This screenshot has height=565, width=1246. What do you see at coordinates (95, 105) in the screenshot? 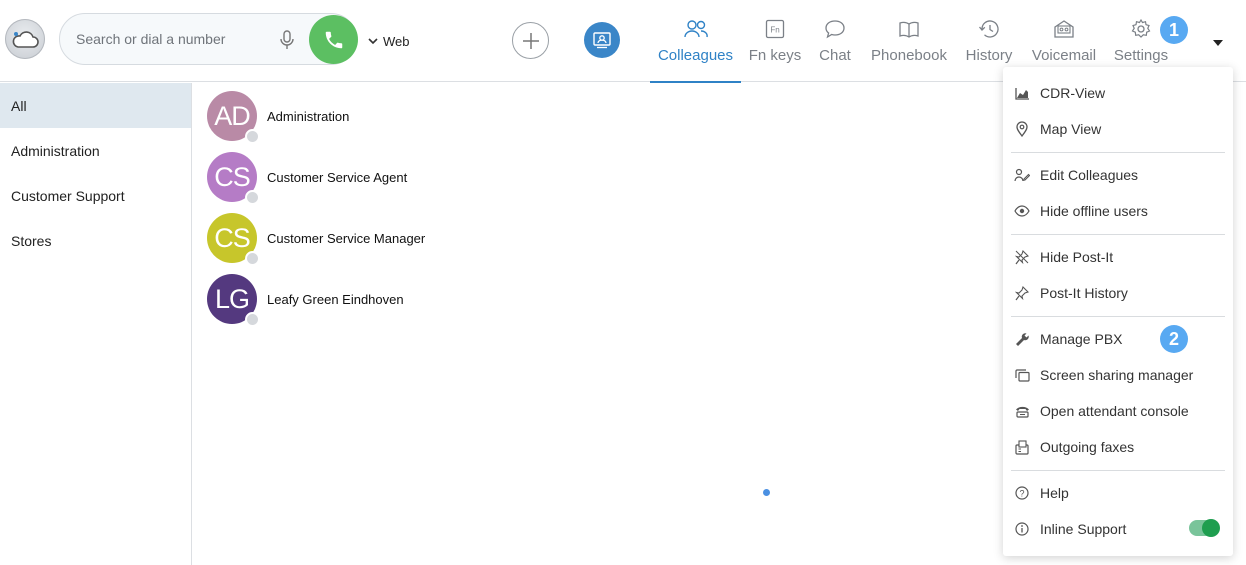
I see `sidebar-item-all: All` at bounding box center [95, 105].